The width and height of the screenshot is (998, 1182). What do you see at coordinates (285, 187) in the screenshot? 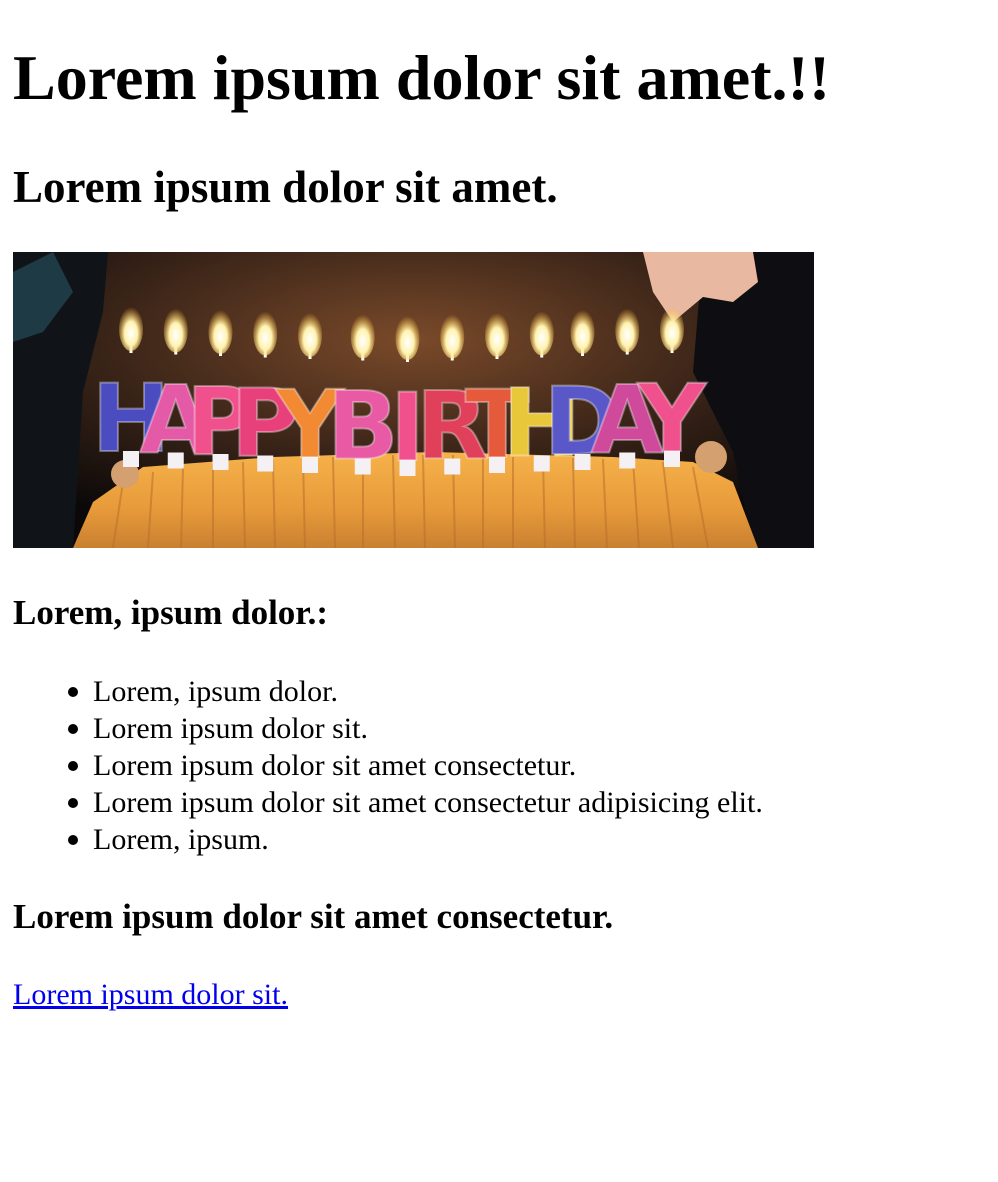
I see `page-subtitle: Lorem ipsum dolor sit amet.` at bounding box center [285, 187].